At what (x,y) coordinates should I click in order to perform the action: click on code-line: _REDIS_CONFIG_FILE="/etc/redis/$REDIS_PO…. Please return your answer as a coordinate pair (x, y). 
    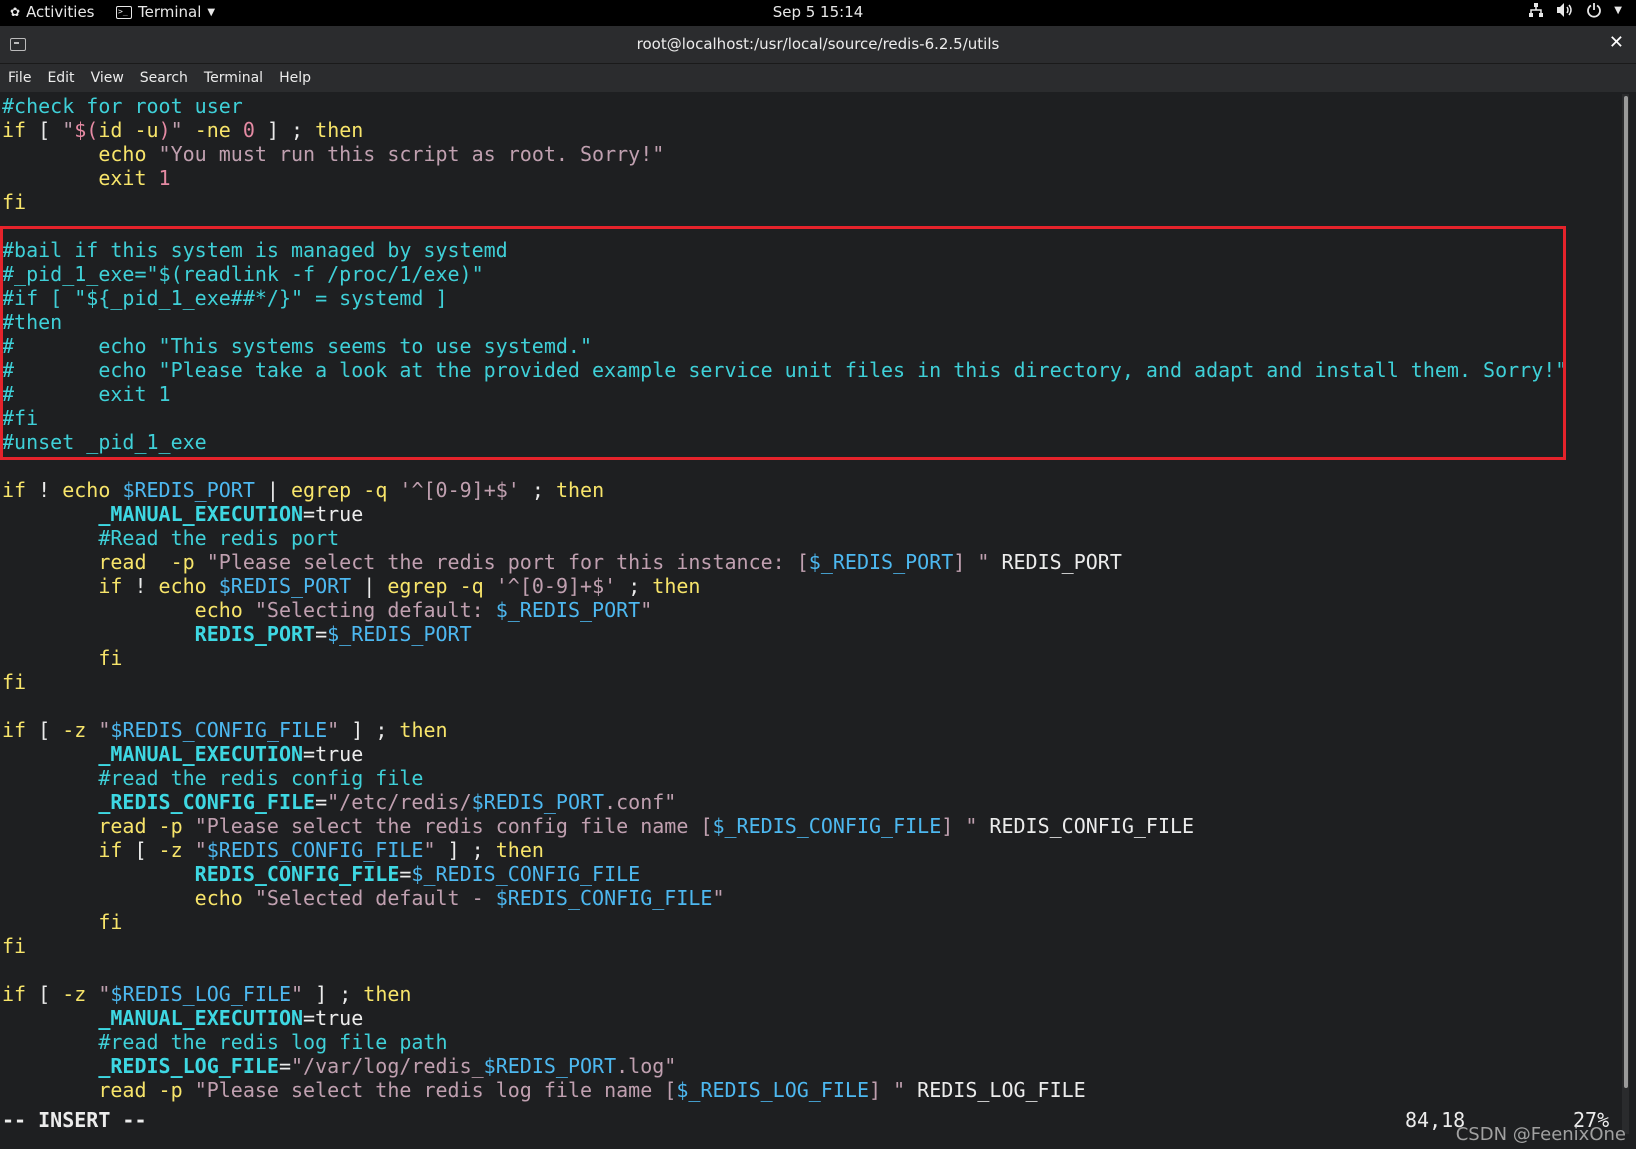
    Looking at the image, I should click on (784, 802).